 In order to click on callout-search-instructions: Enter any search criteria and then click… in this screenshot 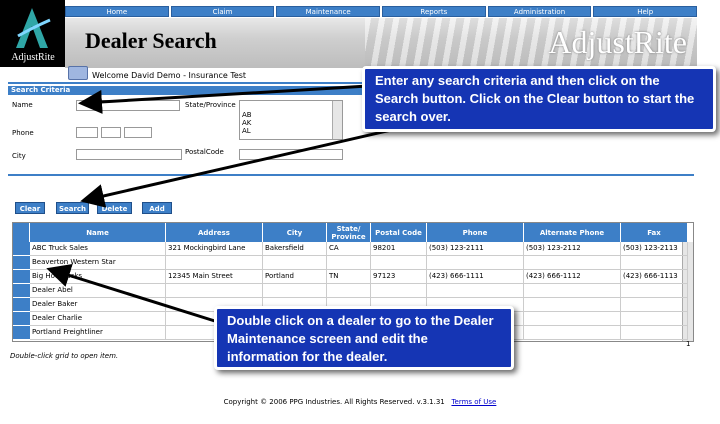, I will do `click(539, 99)`.